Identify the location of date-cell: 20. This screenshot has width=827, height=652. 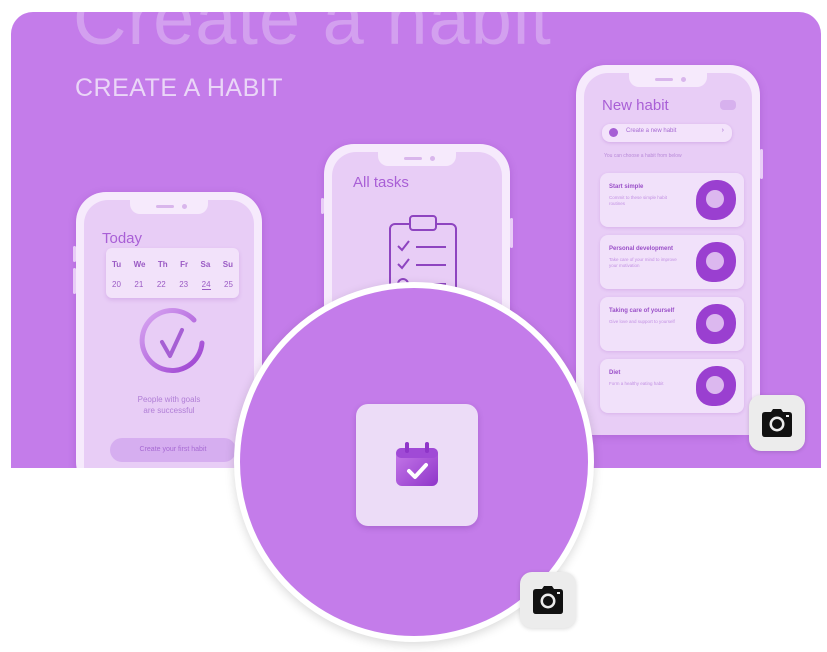
(116, 285).